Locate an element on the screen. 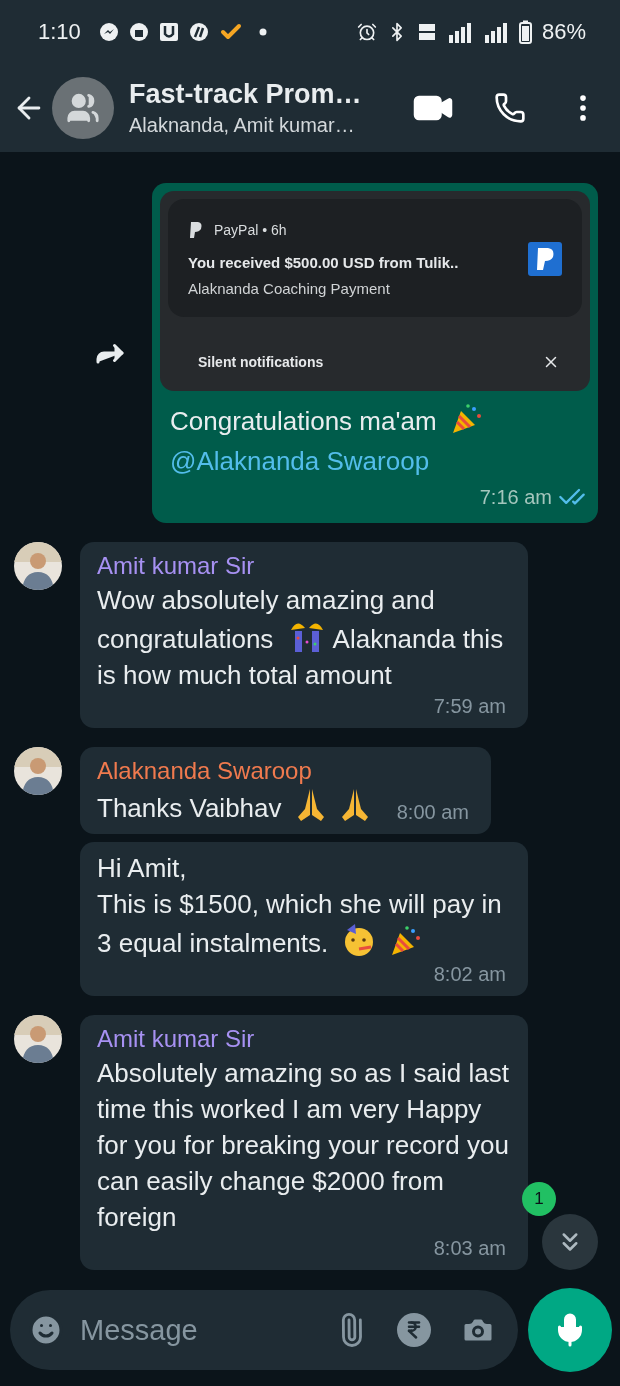  notification-body: Alaknanda Coaching Payment is located at coordinates (289, 288).